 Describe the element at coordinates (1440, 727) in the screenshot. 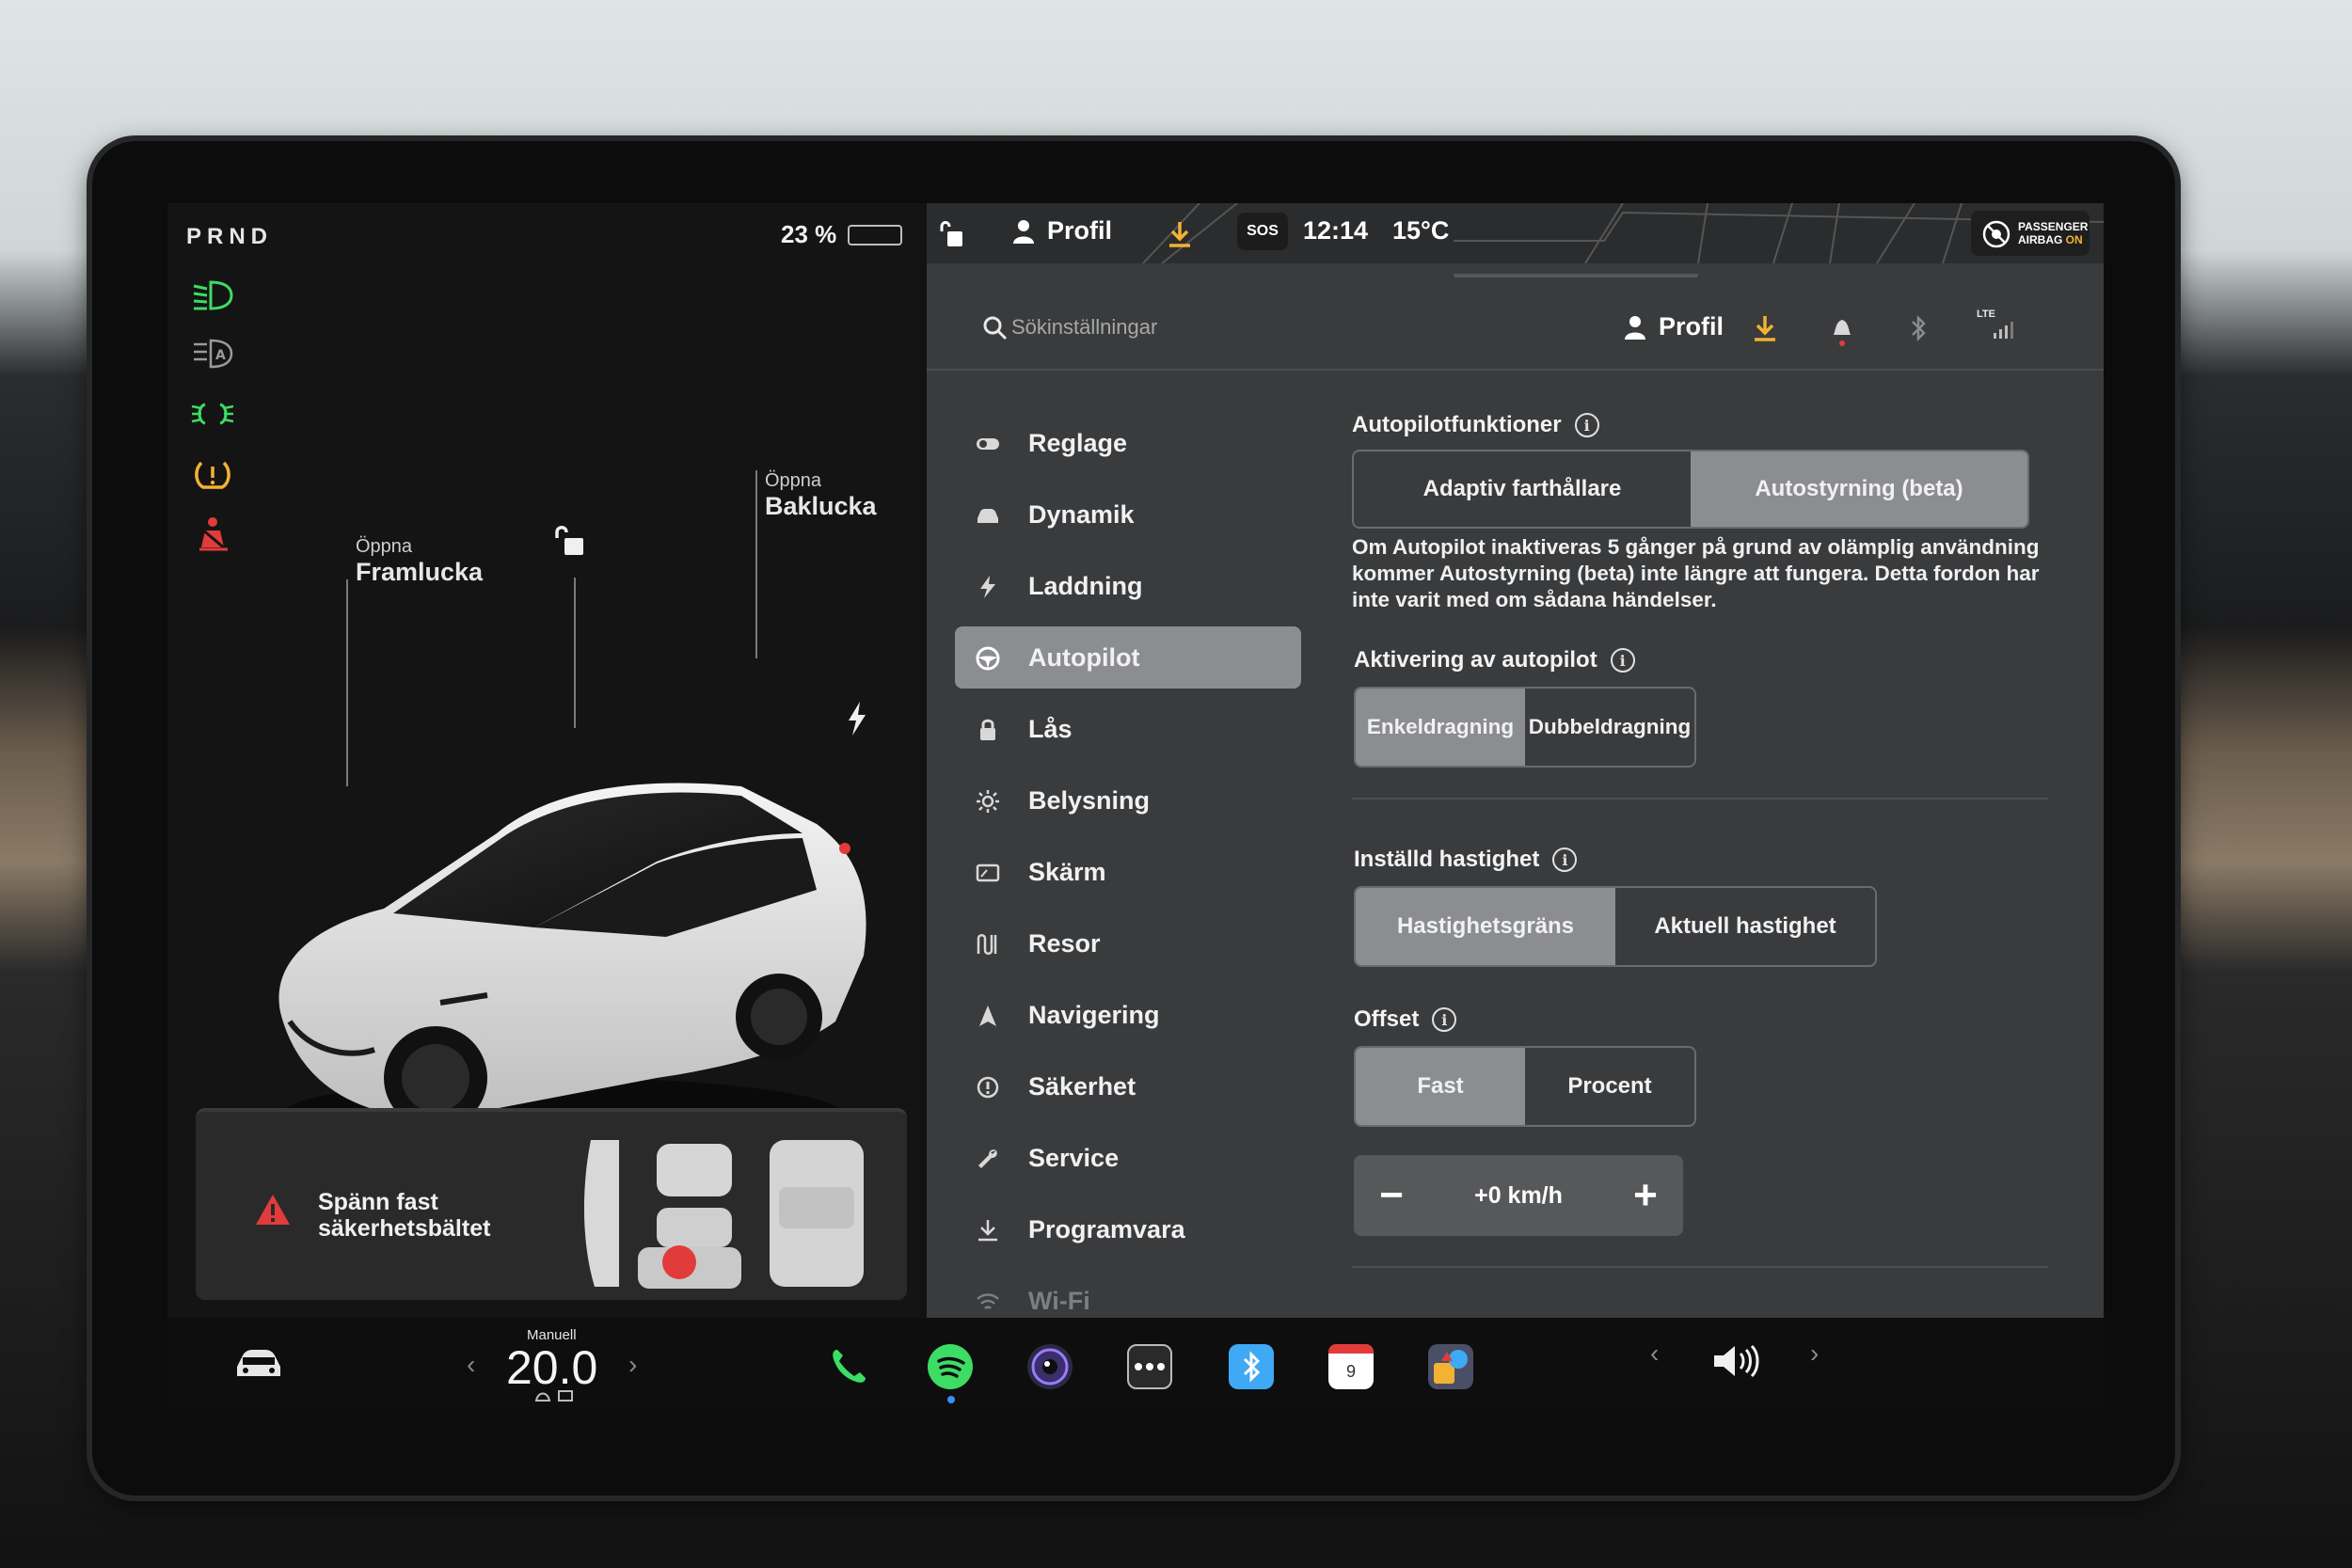

I see `option-single-pull: Enkeldragning` at that location.